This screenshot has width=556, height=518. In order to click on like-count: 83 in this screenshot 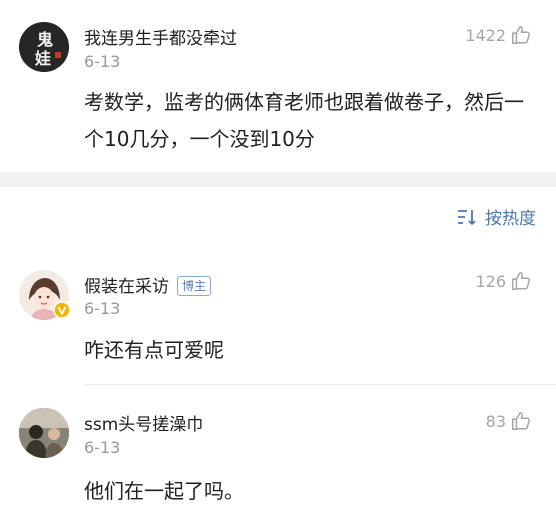, I will do `click(495, 421)`.